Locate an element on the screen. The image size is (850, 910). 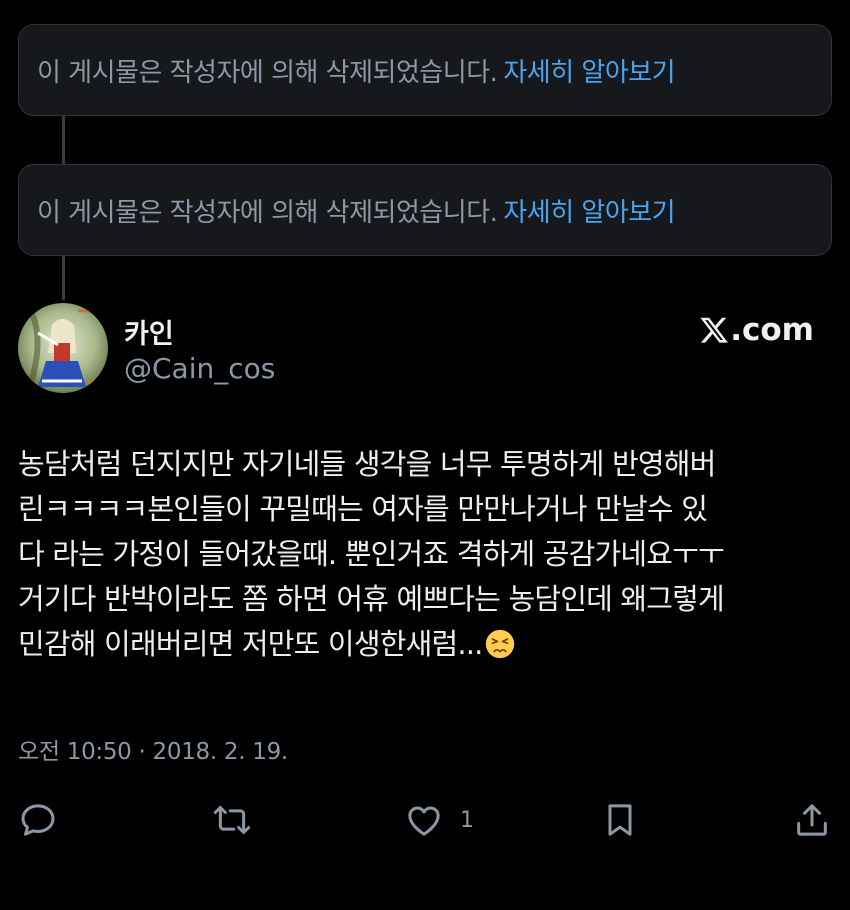
bookmark-button is located at coordinates (620, 820).